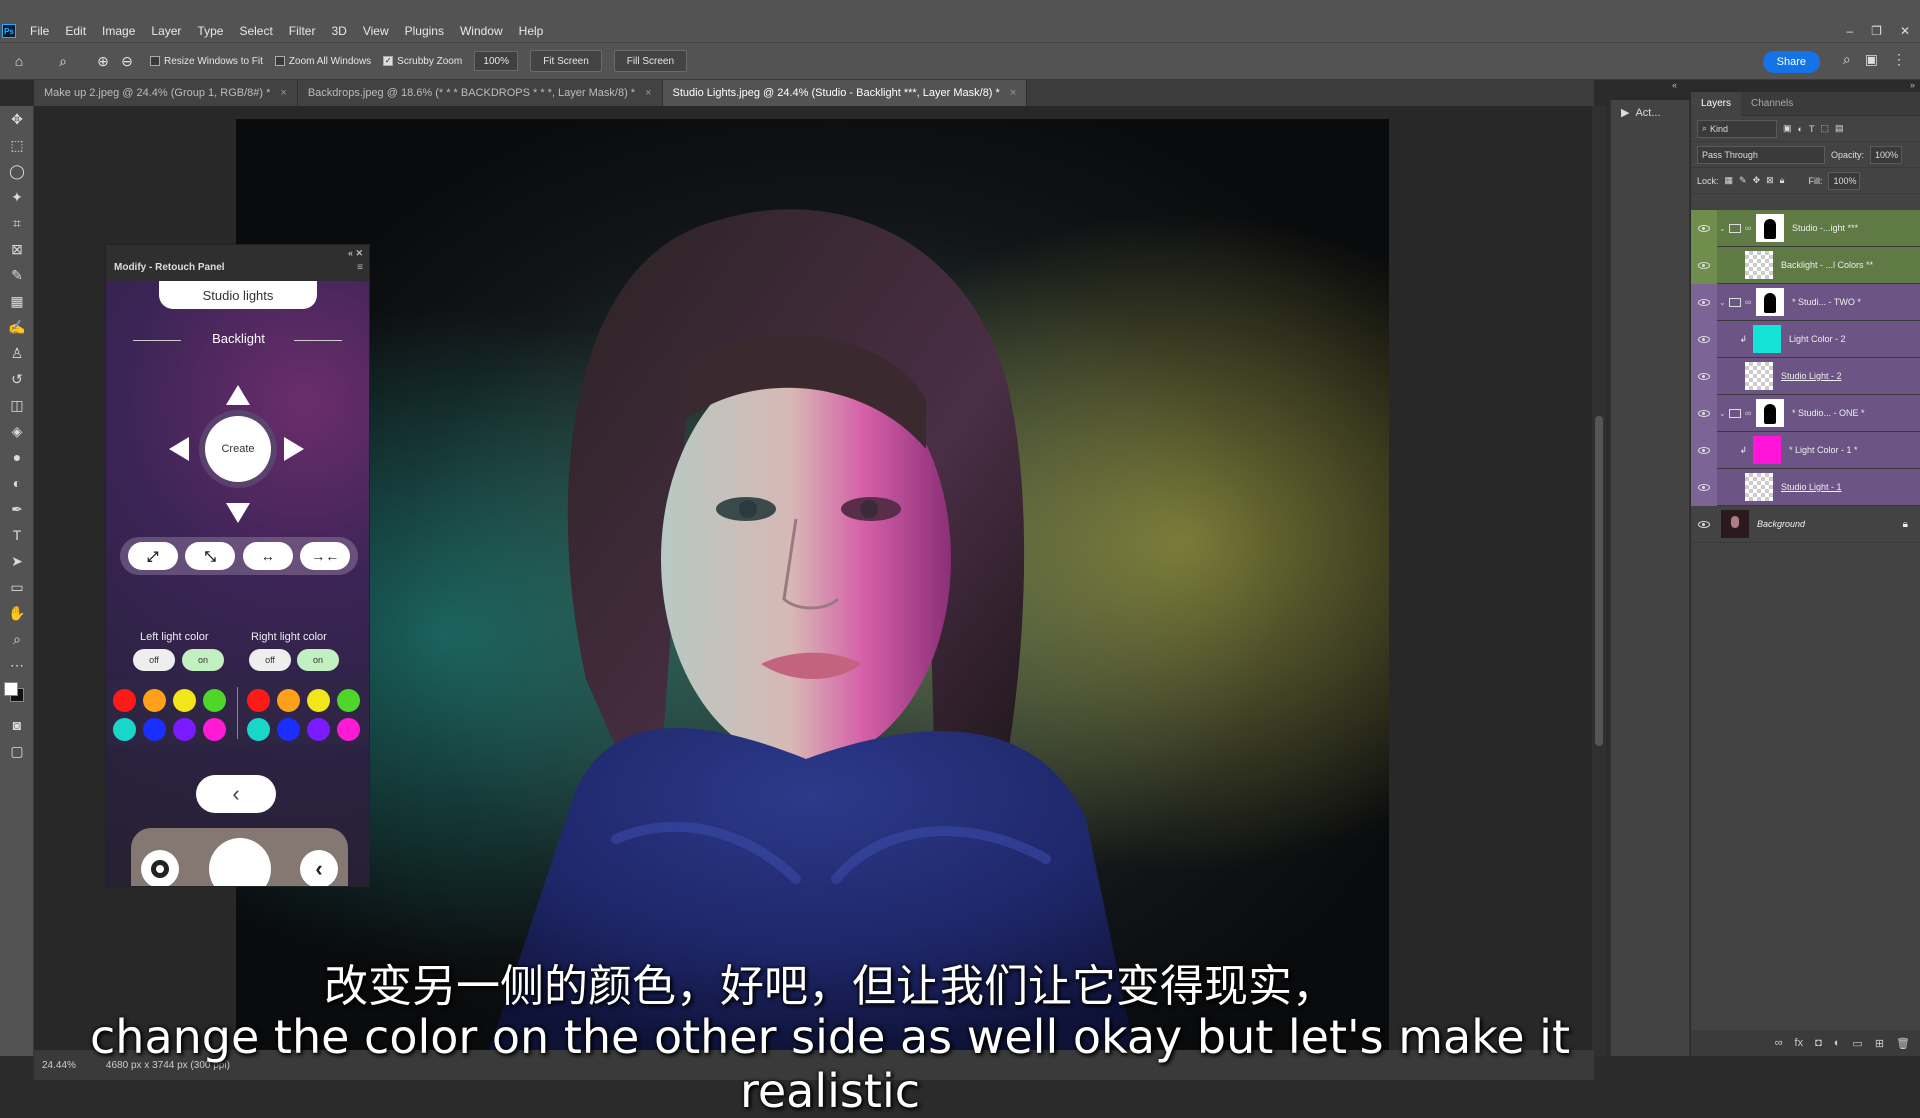  Describe the element at coordinates (127, 61) in the screenshot. I see `zoom-out-icon: ⊖` at that location.